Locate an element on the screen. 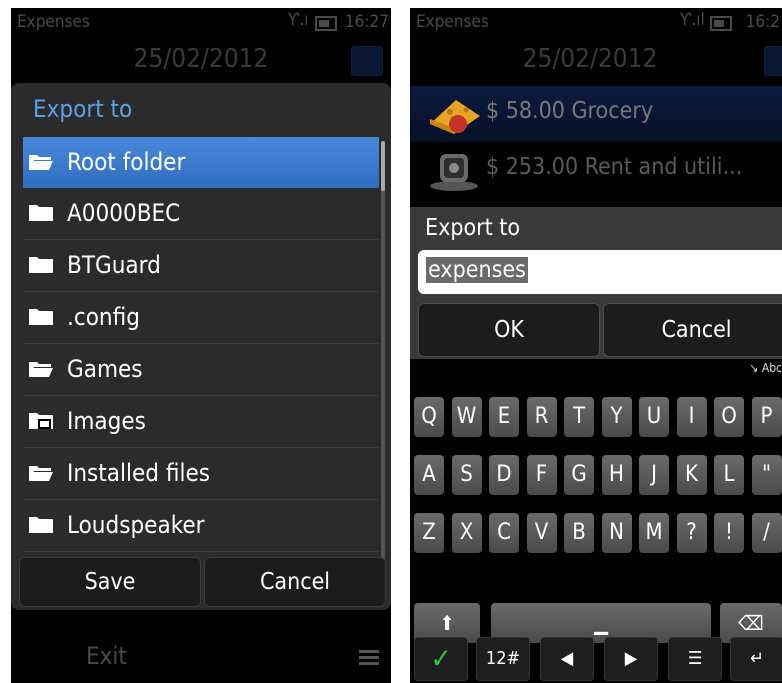 The height and width of the screenshot is (683, 782). arrow-right-icon: ▶ is located at coordinates (631, 658).